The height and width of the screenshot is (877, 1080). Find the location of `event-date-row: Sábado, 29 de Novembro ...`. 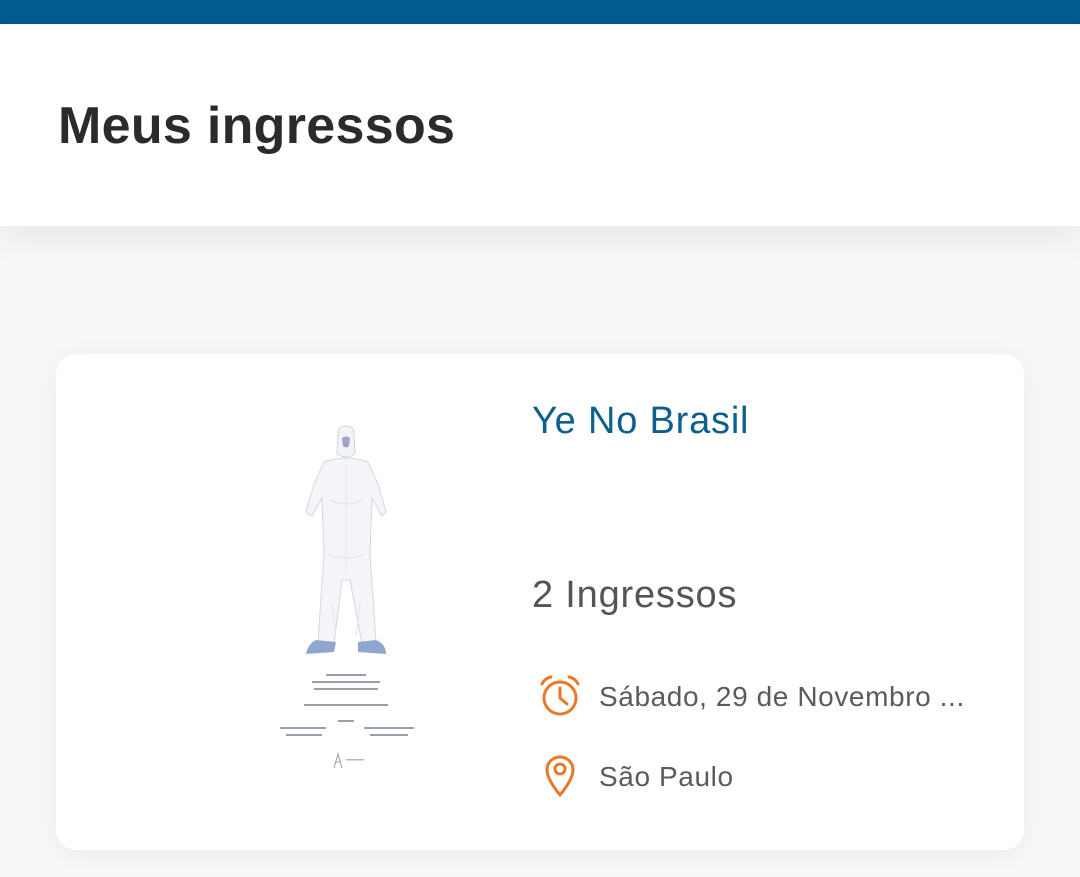

event-date-row: Sábado, 29 de Novembro ... is located at coordinates (771, 696).